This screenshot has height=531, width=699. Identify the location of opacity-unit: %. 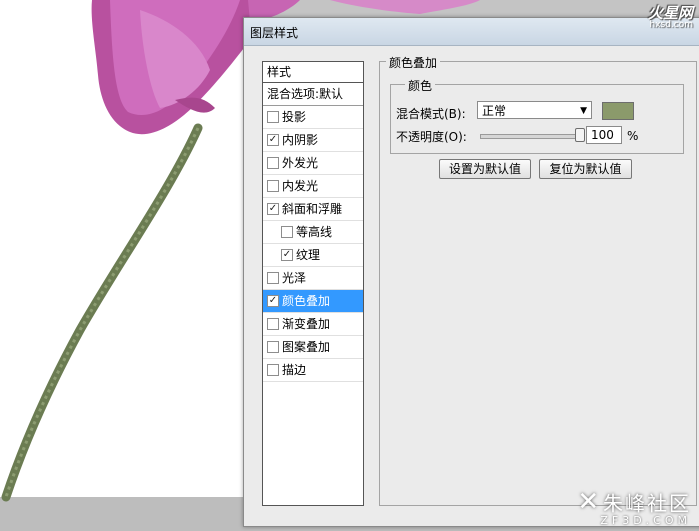
(633, 136).